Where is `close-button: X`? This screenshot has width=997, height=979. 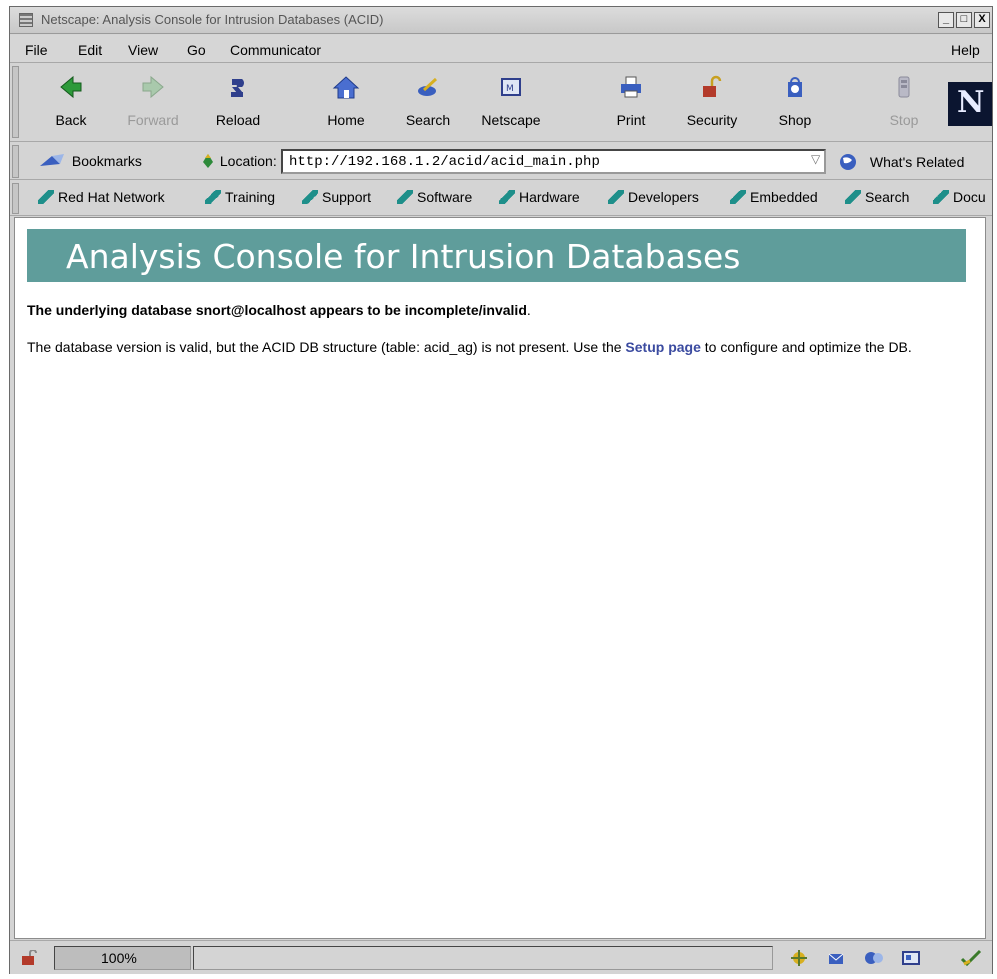 close-button: X is located at coordinates (982, 20).